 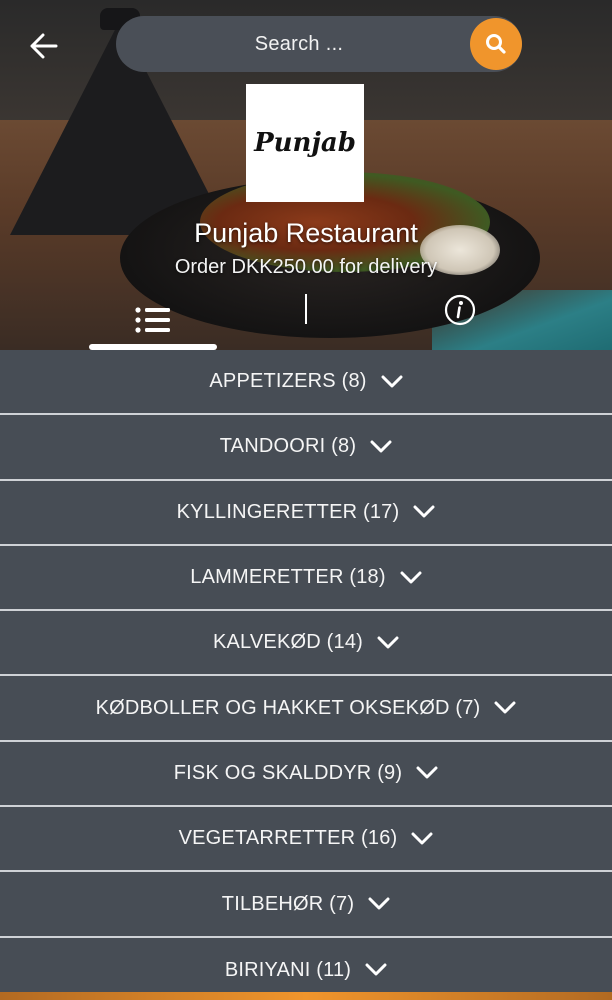 I want to click on category-label: APPETIZERS (8), so click(x=288, y=381).